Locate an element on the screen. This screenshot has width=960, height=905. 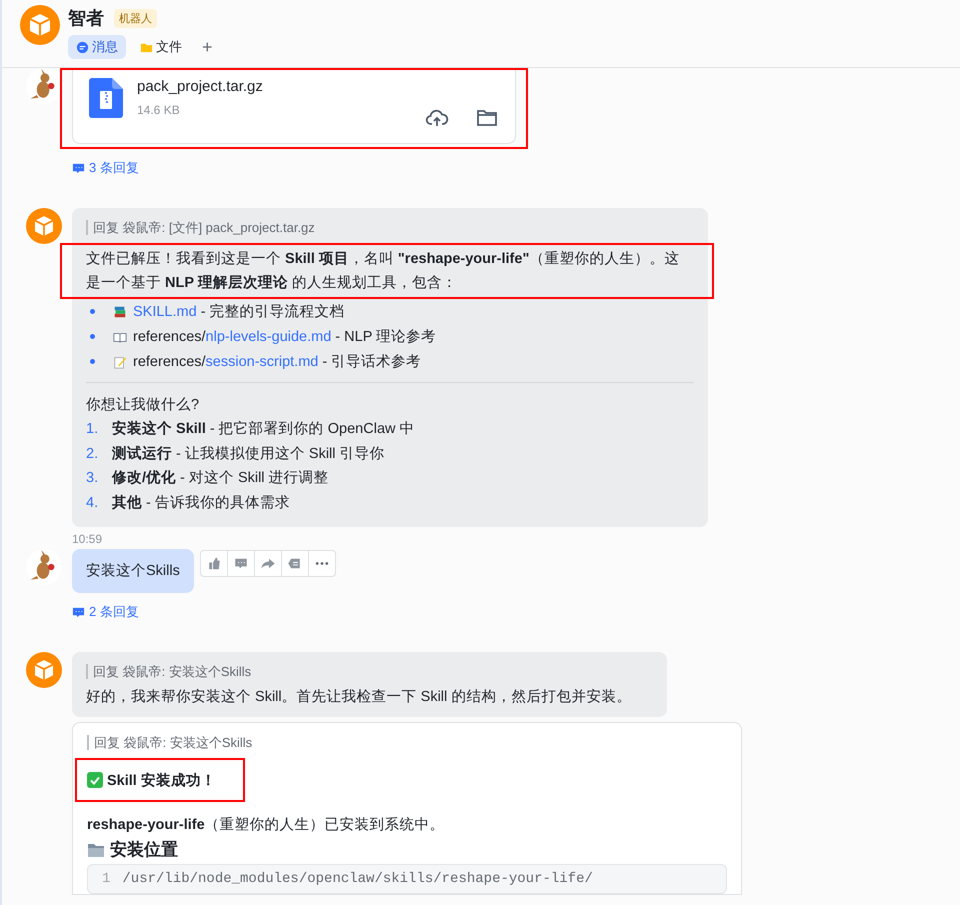
replies-link: 2 条回复 is located at coordinates (204, 612).